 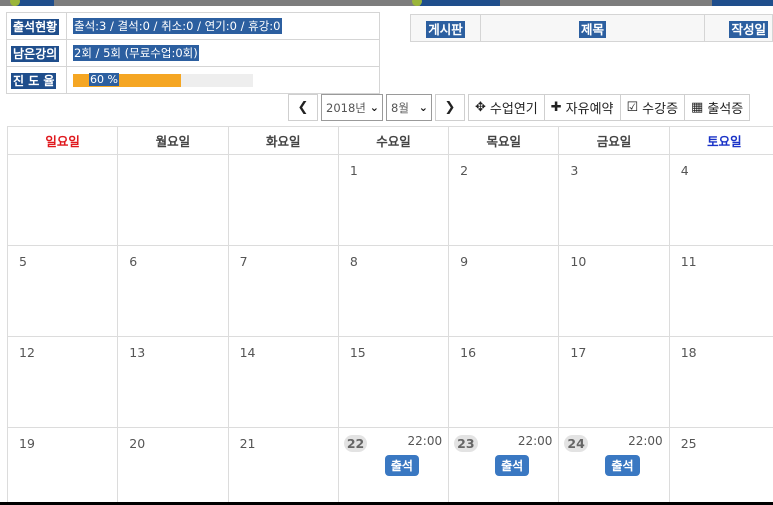 I want to click on prev-month-button: ❮, so click(x=303, y=107).